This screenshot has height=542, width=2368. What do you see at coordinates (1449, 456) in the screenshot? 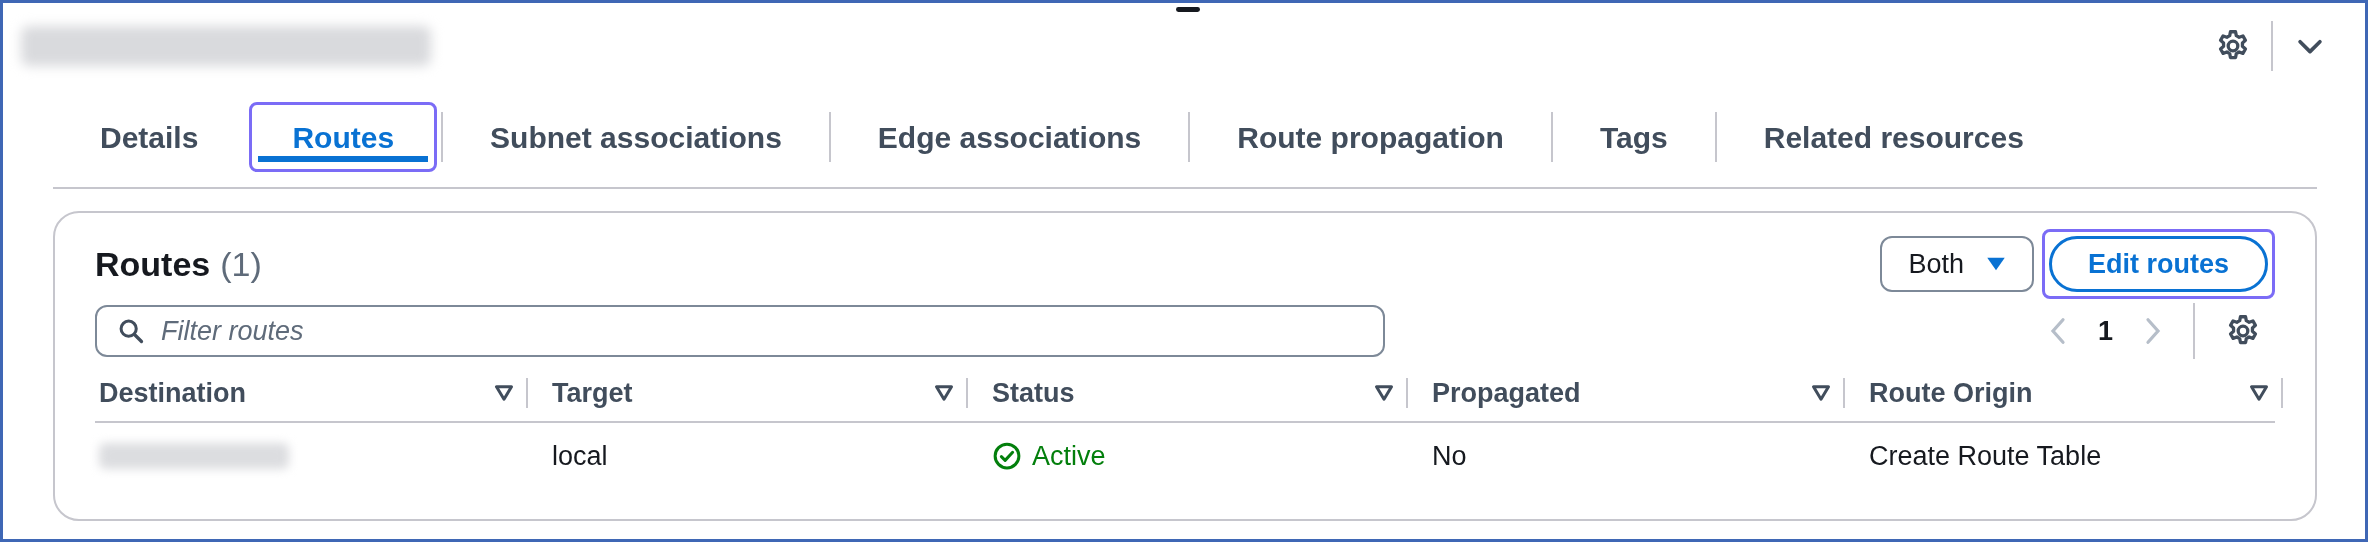
I see `table-cell: No` at bounding box center [1449, 456].